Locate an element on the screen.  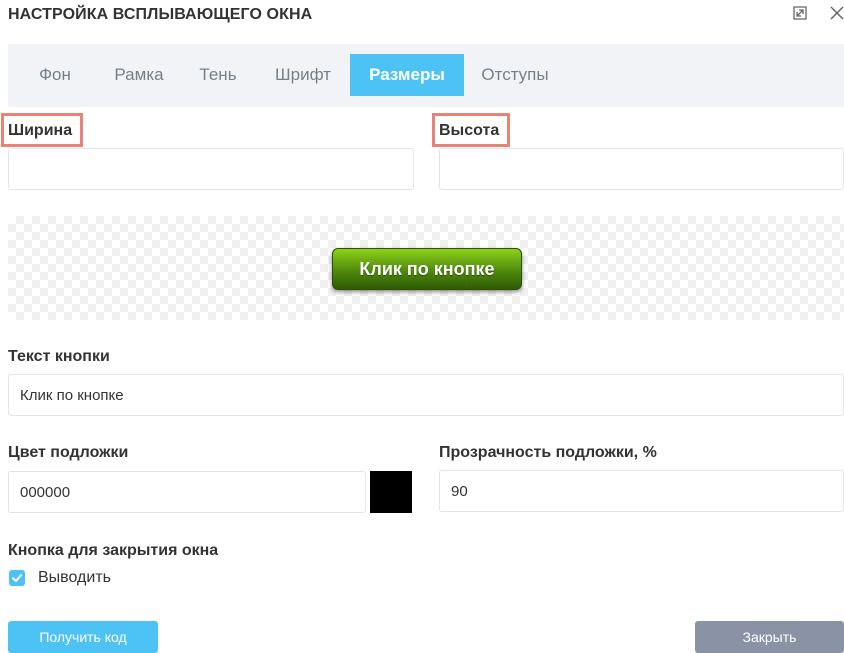
width-input is located at coordinates (211, 169).